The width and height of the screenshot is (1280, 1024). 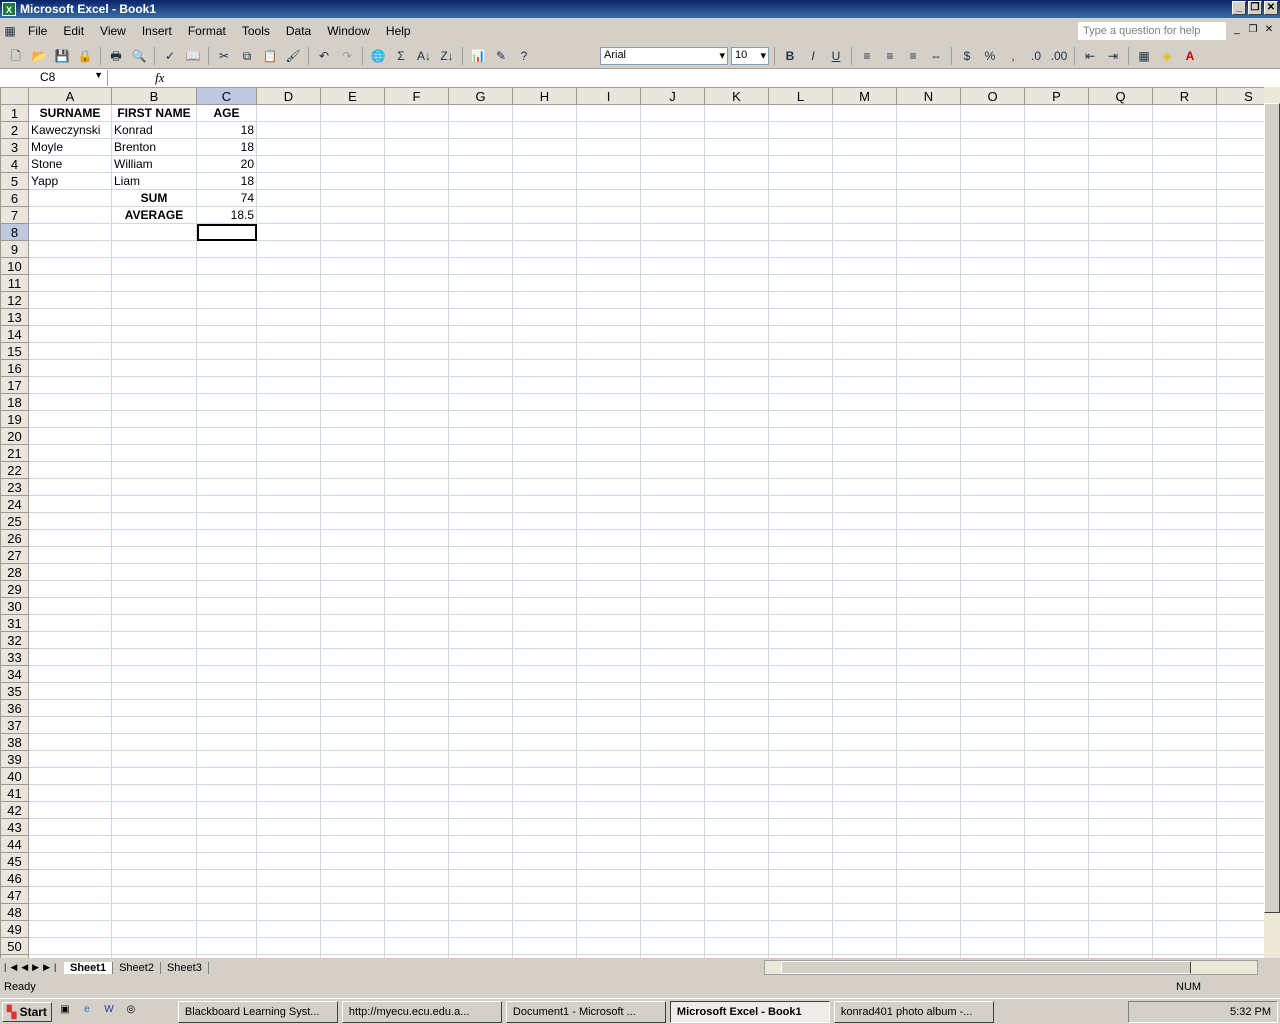 What do you see at coordinates (416, 147) in the screenshot?
I see `cell-F3` at bounding box center [416, 147].